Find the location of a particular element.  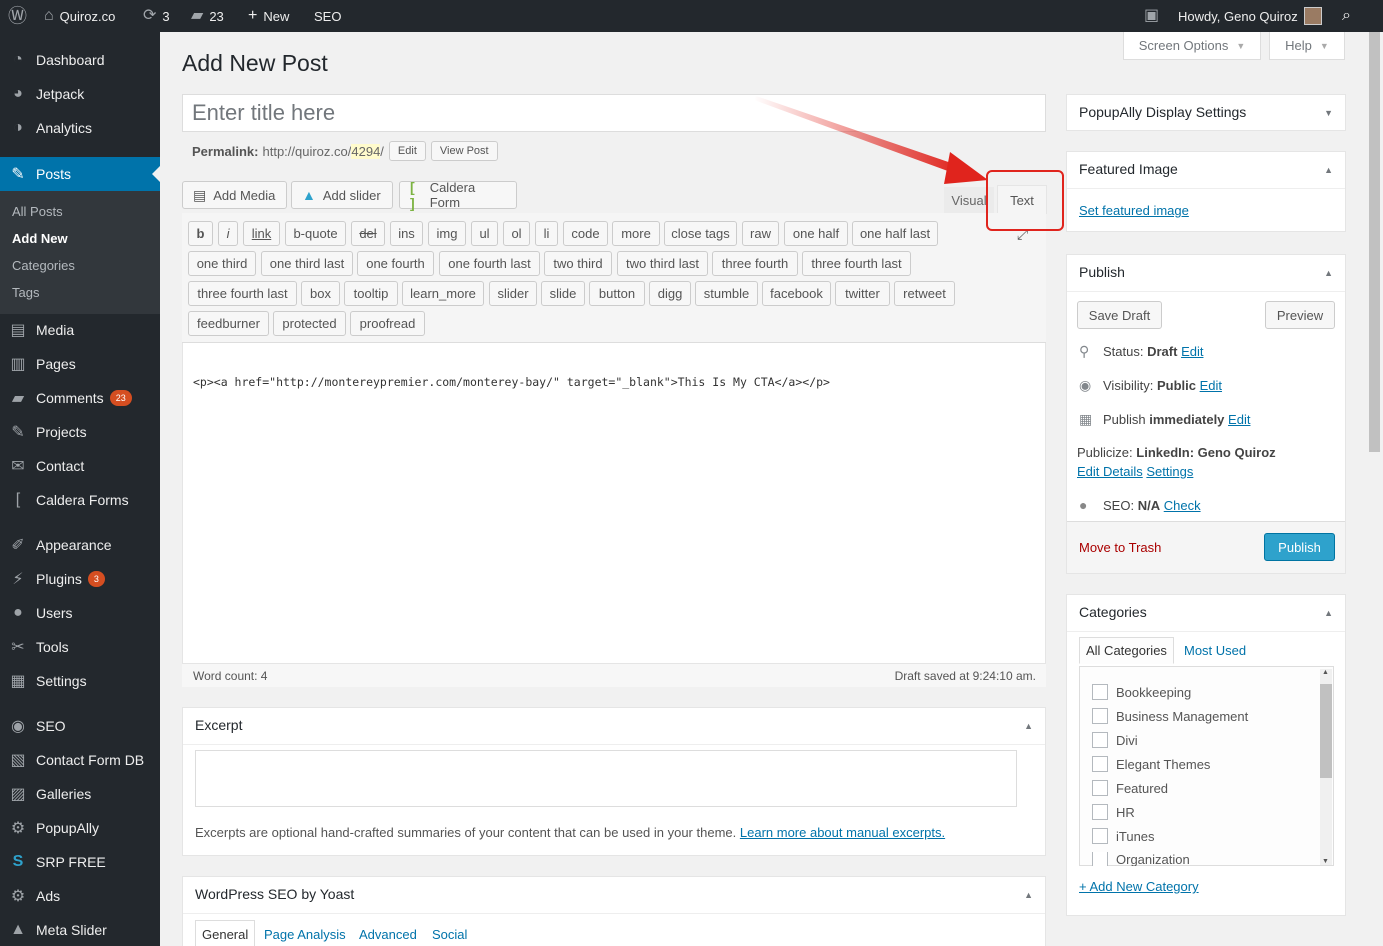

qt-button-three-fourth: three fourth is located at coordinates (755, 263).